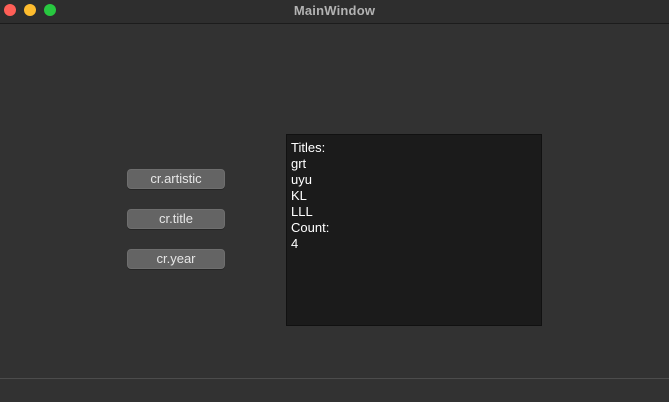 The height and width of the screenshot is (402, 669). What do you see at coordinates (301, 179) in the screenshot?
I see `output-line: uyu` at bounding box center [301, 179].